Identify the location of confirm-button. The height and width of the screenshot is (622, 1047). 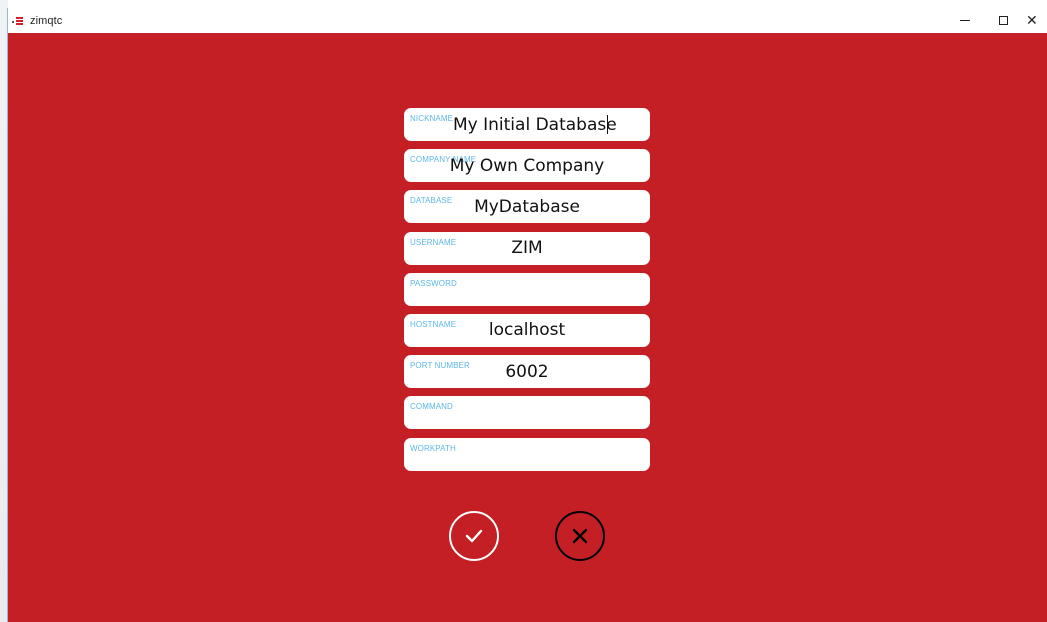
(474, 536).